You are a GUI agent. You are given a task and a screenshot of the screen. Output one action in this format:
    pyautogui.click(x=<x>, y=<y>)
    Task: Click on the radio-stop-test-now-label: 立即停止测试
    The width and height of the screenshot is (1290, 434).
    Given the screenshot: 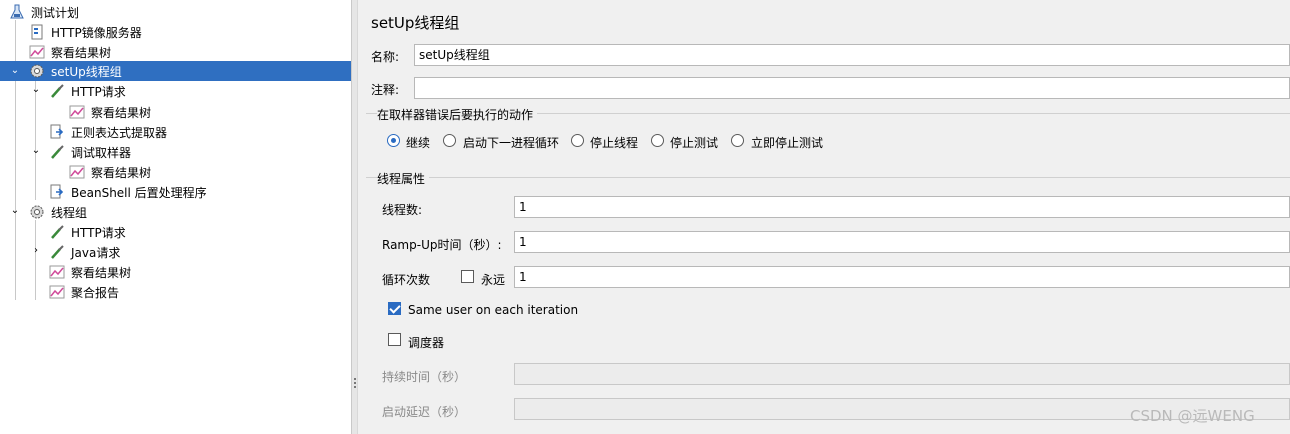 What is the action you would take?
    pyautogui.click(x=787, y=143)
    